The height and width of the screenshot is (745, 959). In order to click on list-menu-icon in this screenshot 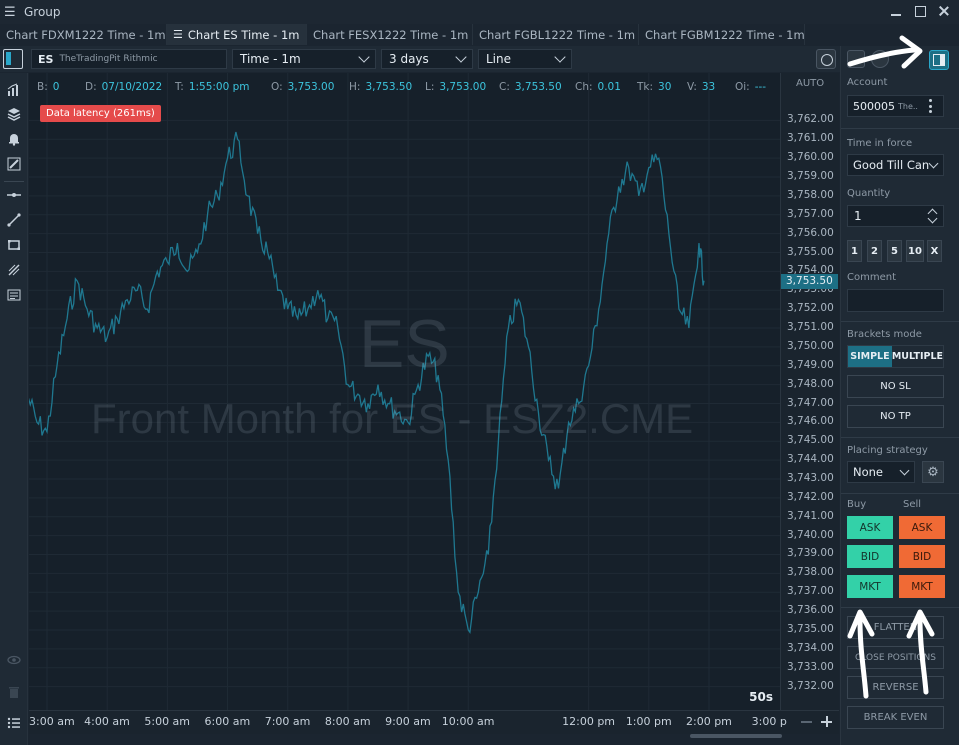, I will do `click(14, 723)`.